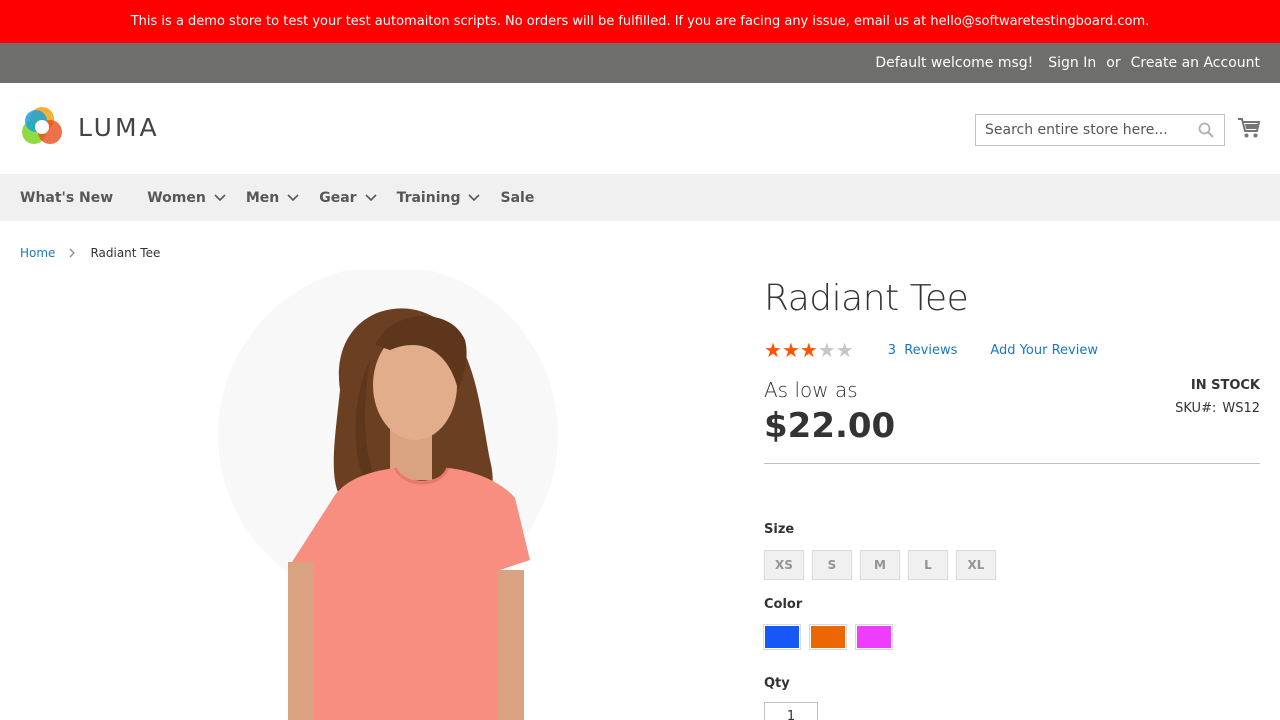 Image resolution: width=1280 pixels, height=720 pixels. What do you see at coordinates (1195, 63) in the screenshot?
I see `create-account-link: Create an Account` at bounding box center [1195, 63].